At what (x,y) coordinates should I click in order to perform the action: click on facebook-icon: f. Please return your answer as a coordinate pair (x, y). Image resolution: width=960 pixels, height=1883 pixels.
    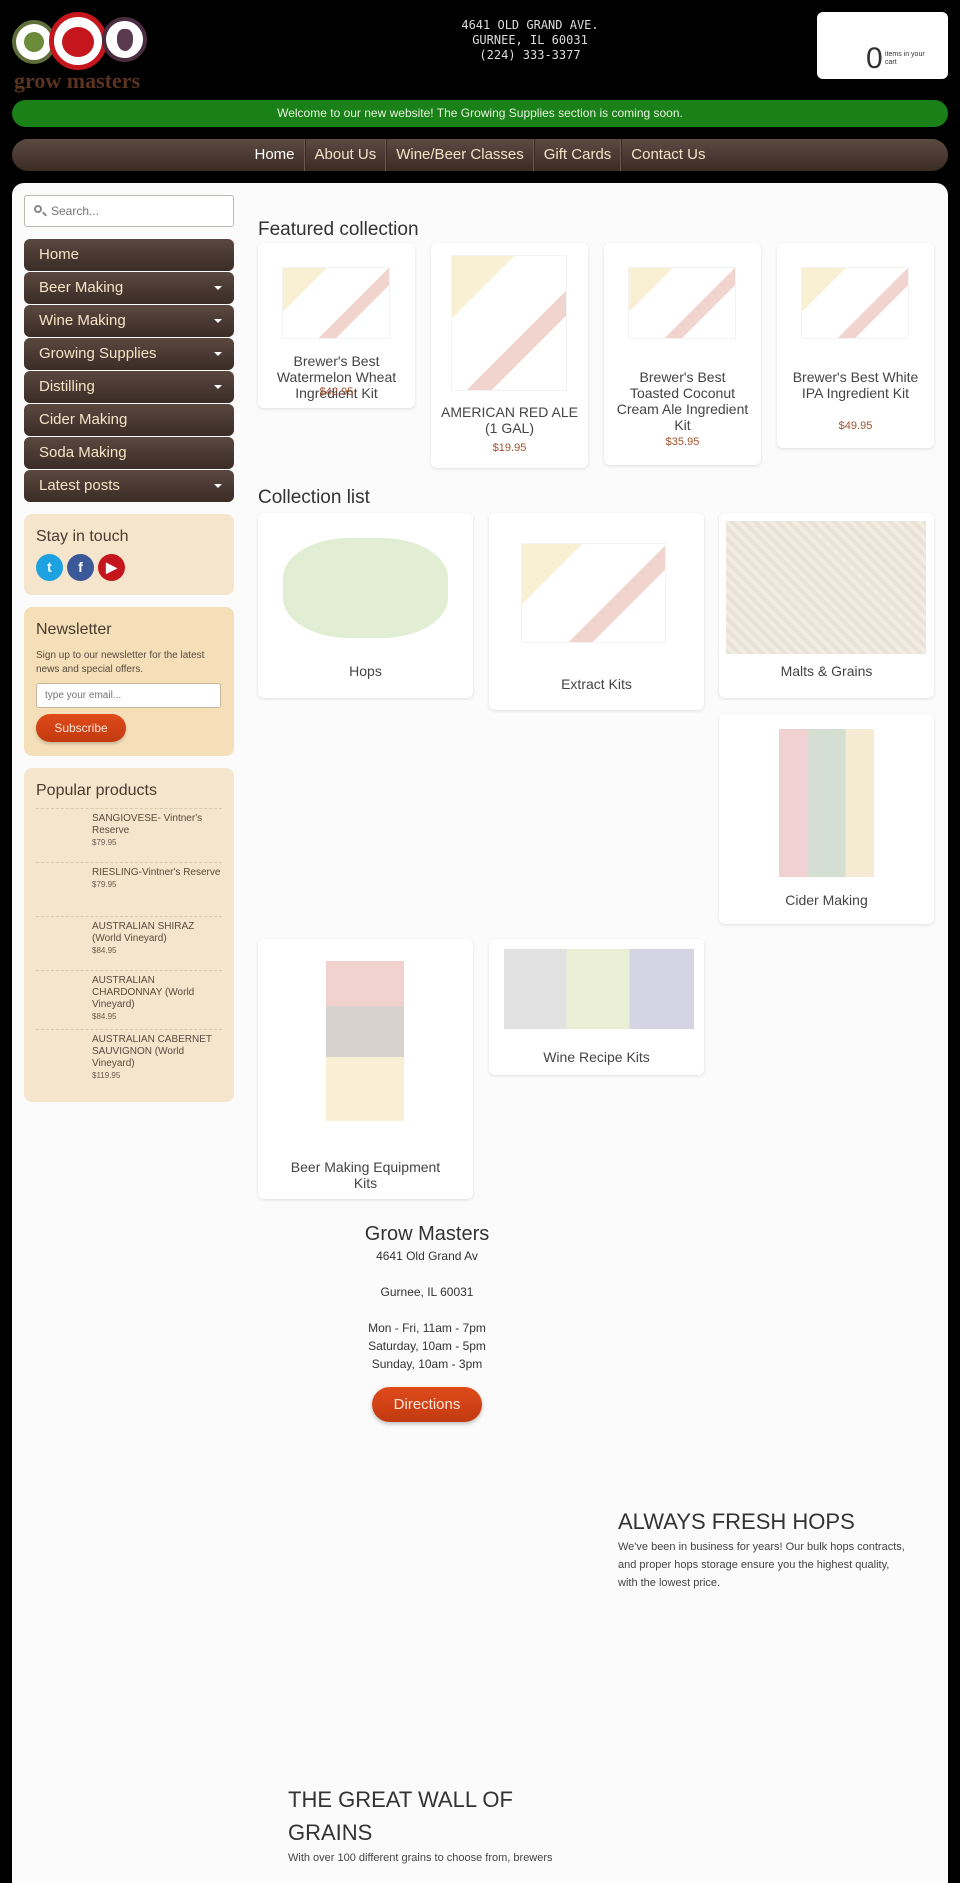
    Looking at the image, I should click on (80, 567).